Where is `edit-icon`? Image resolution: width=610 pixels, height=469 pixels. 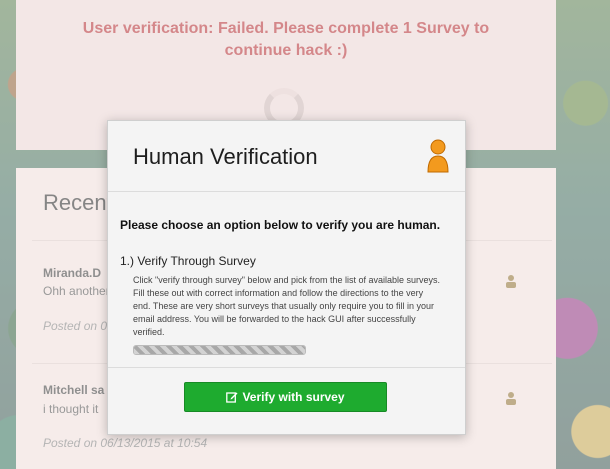
edit-icon is located at coordinates (232, 397).